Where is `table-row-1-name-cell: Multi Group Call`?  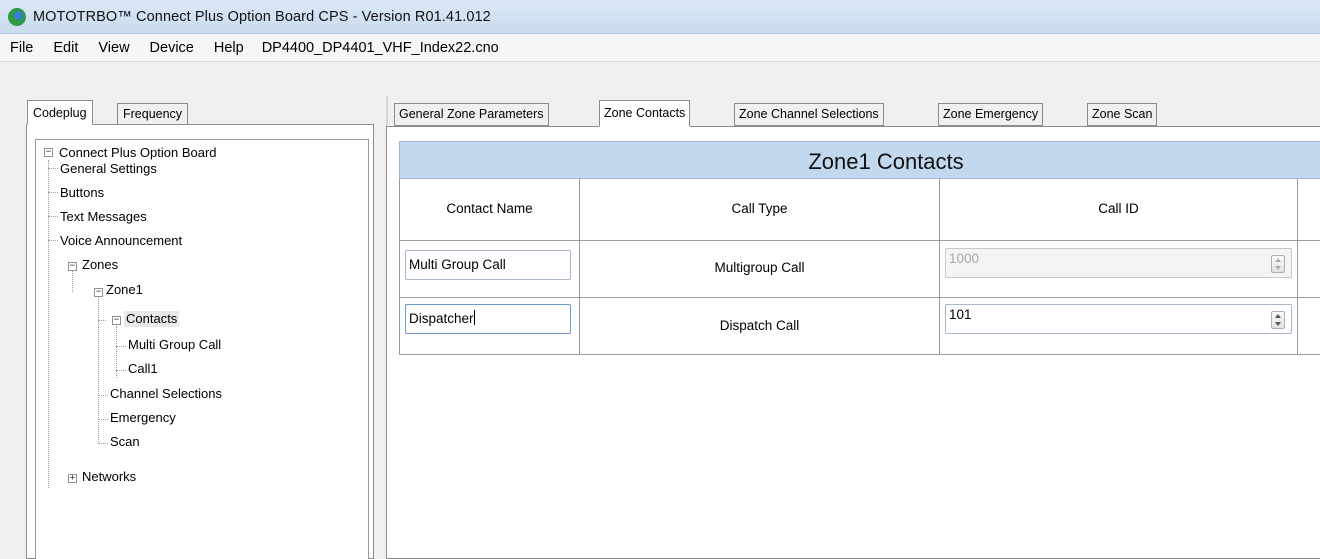
table-row-1-name-cell: Multi Group Call is located at coordinates (489, 269).